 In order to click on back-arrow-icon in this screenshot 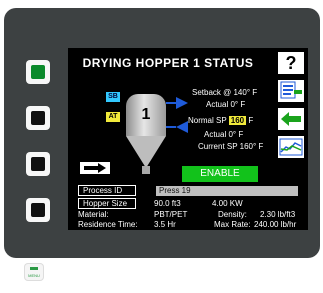, I will do `click(291, 119)`.